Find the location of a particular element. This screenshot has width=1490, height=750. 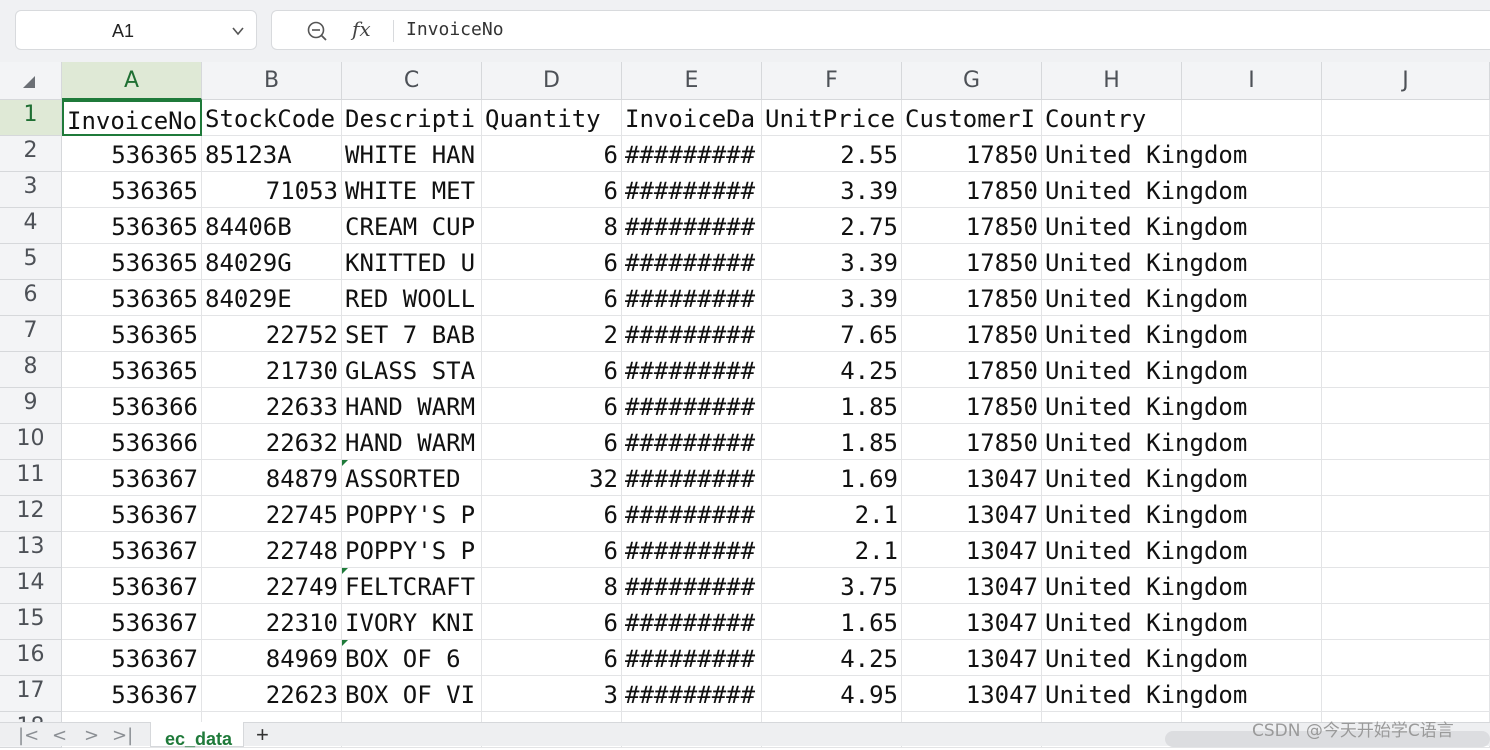

cell-e7: ######### is located at coordinates (692, 334).